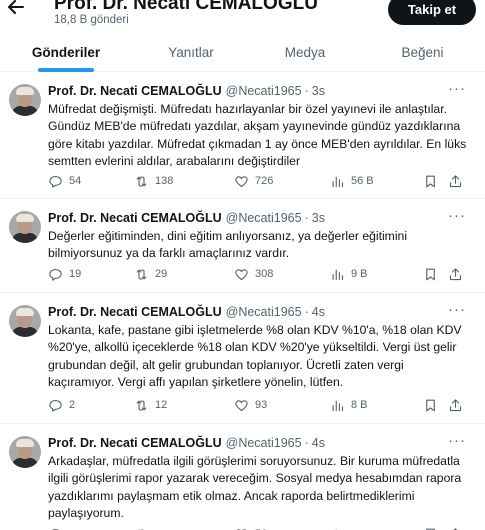 Image resolution: width=485 pixels, height=530 pixels. What do you see at coordinates (64, 274) in the screenshot?
I see `reply-button: 19` at bounding box center [64, 274].